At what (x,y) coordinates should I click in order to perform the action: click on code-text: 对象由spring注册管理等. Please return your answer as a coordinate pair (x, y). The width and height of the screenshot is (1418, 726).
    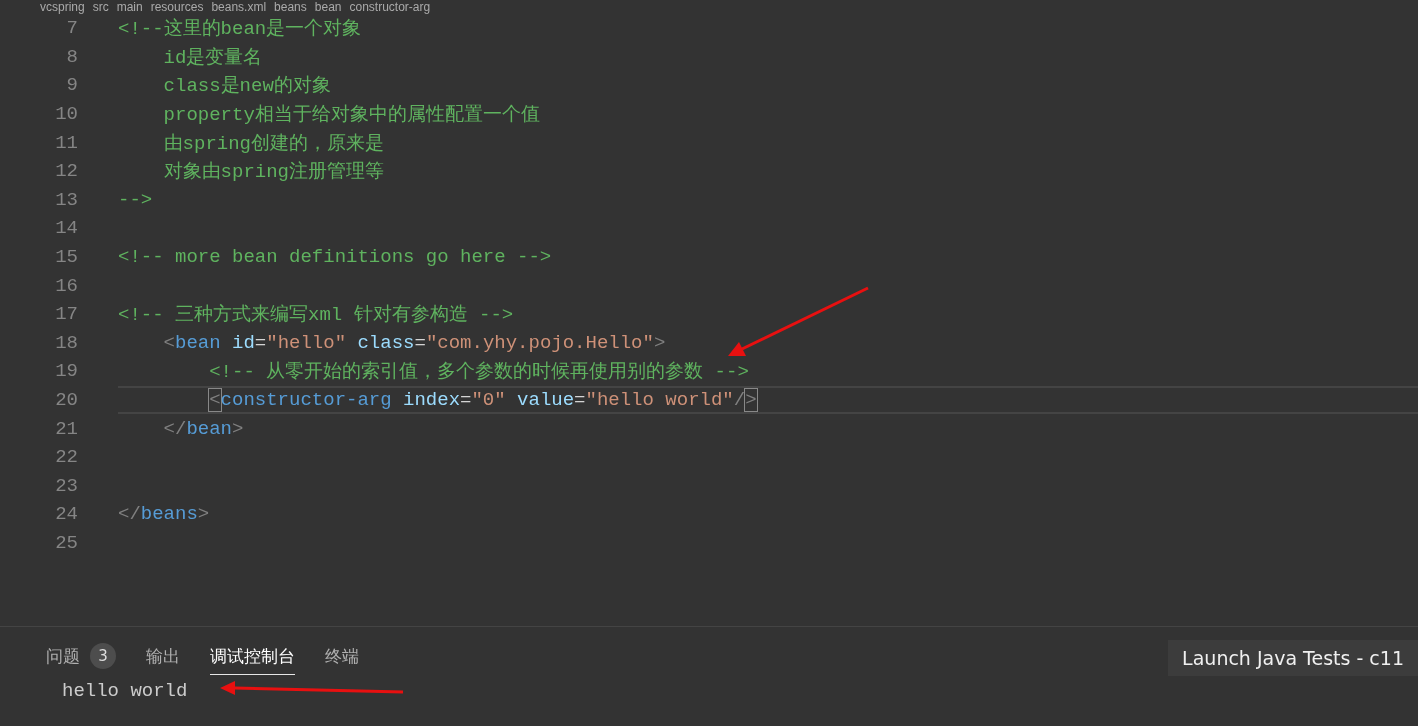
    Looking at the image, I should click on (273, 172).